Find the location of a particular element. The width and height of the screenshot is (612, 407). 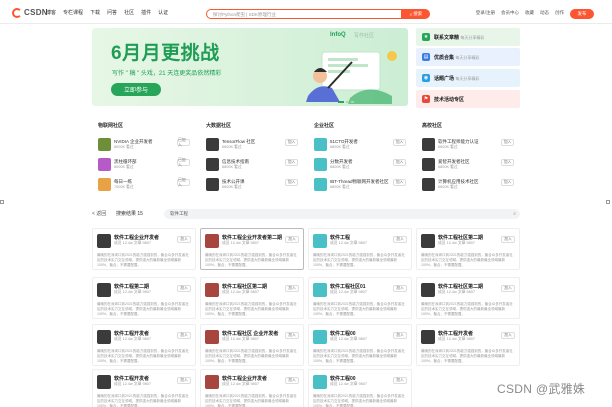

side-card-featured: ★ 联系文章精 每天分享精彩 is located at coordinates (468, 37).